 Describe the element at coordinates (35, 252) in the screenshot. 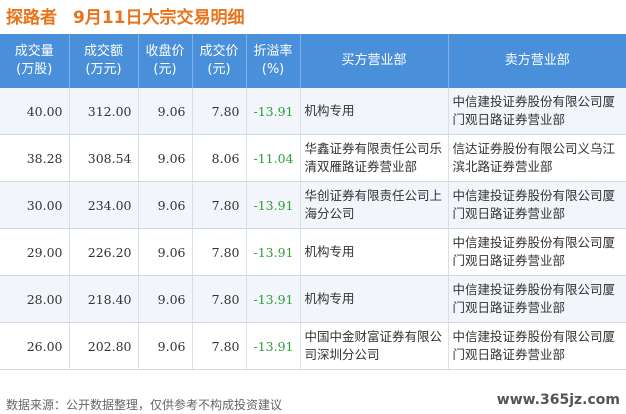

I see `cell-volume: 29.00` at that location.